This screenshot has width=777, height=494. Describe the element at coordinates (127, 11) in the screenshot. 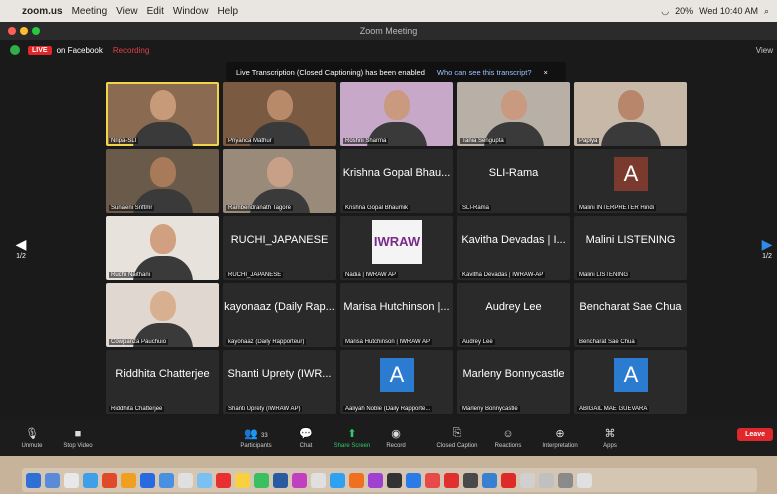

I see `menu-view: View` at that location.